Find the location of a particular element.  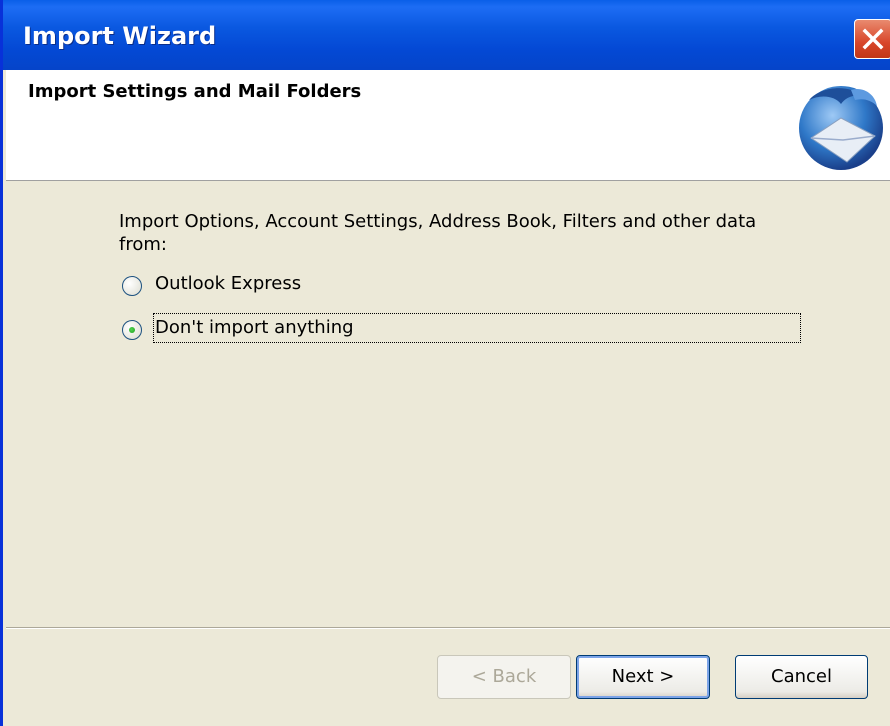

next-button: Next > is located at coordinates (643, 677).